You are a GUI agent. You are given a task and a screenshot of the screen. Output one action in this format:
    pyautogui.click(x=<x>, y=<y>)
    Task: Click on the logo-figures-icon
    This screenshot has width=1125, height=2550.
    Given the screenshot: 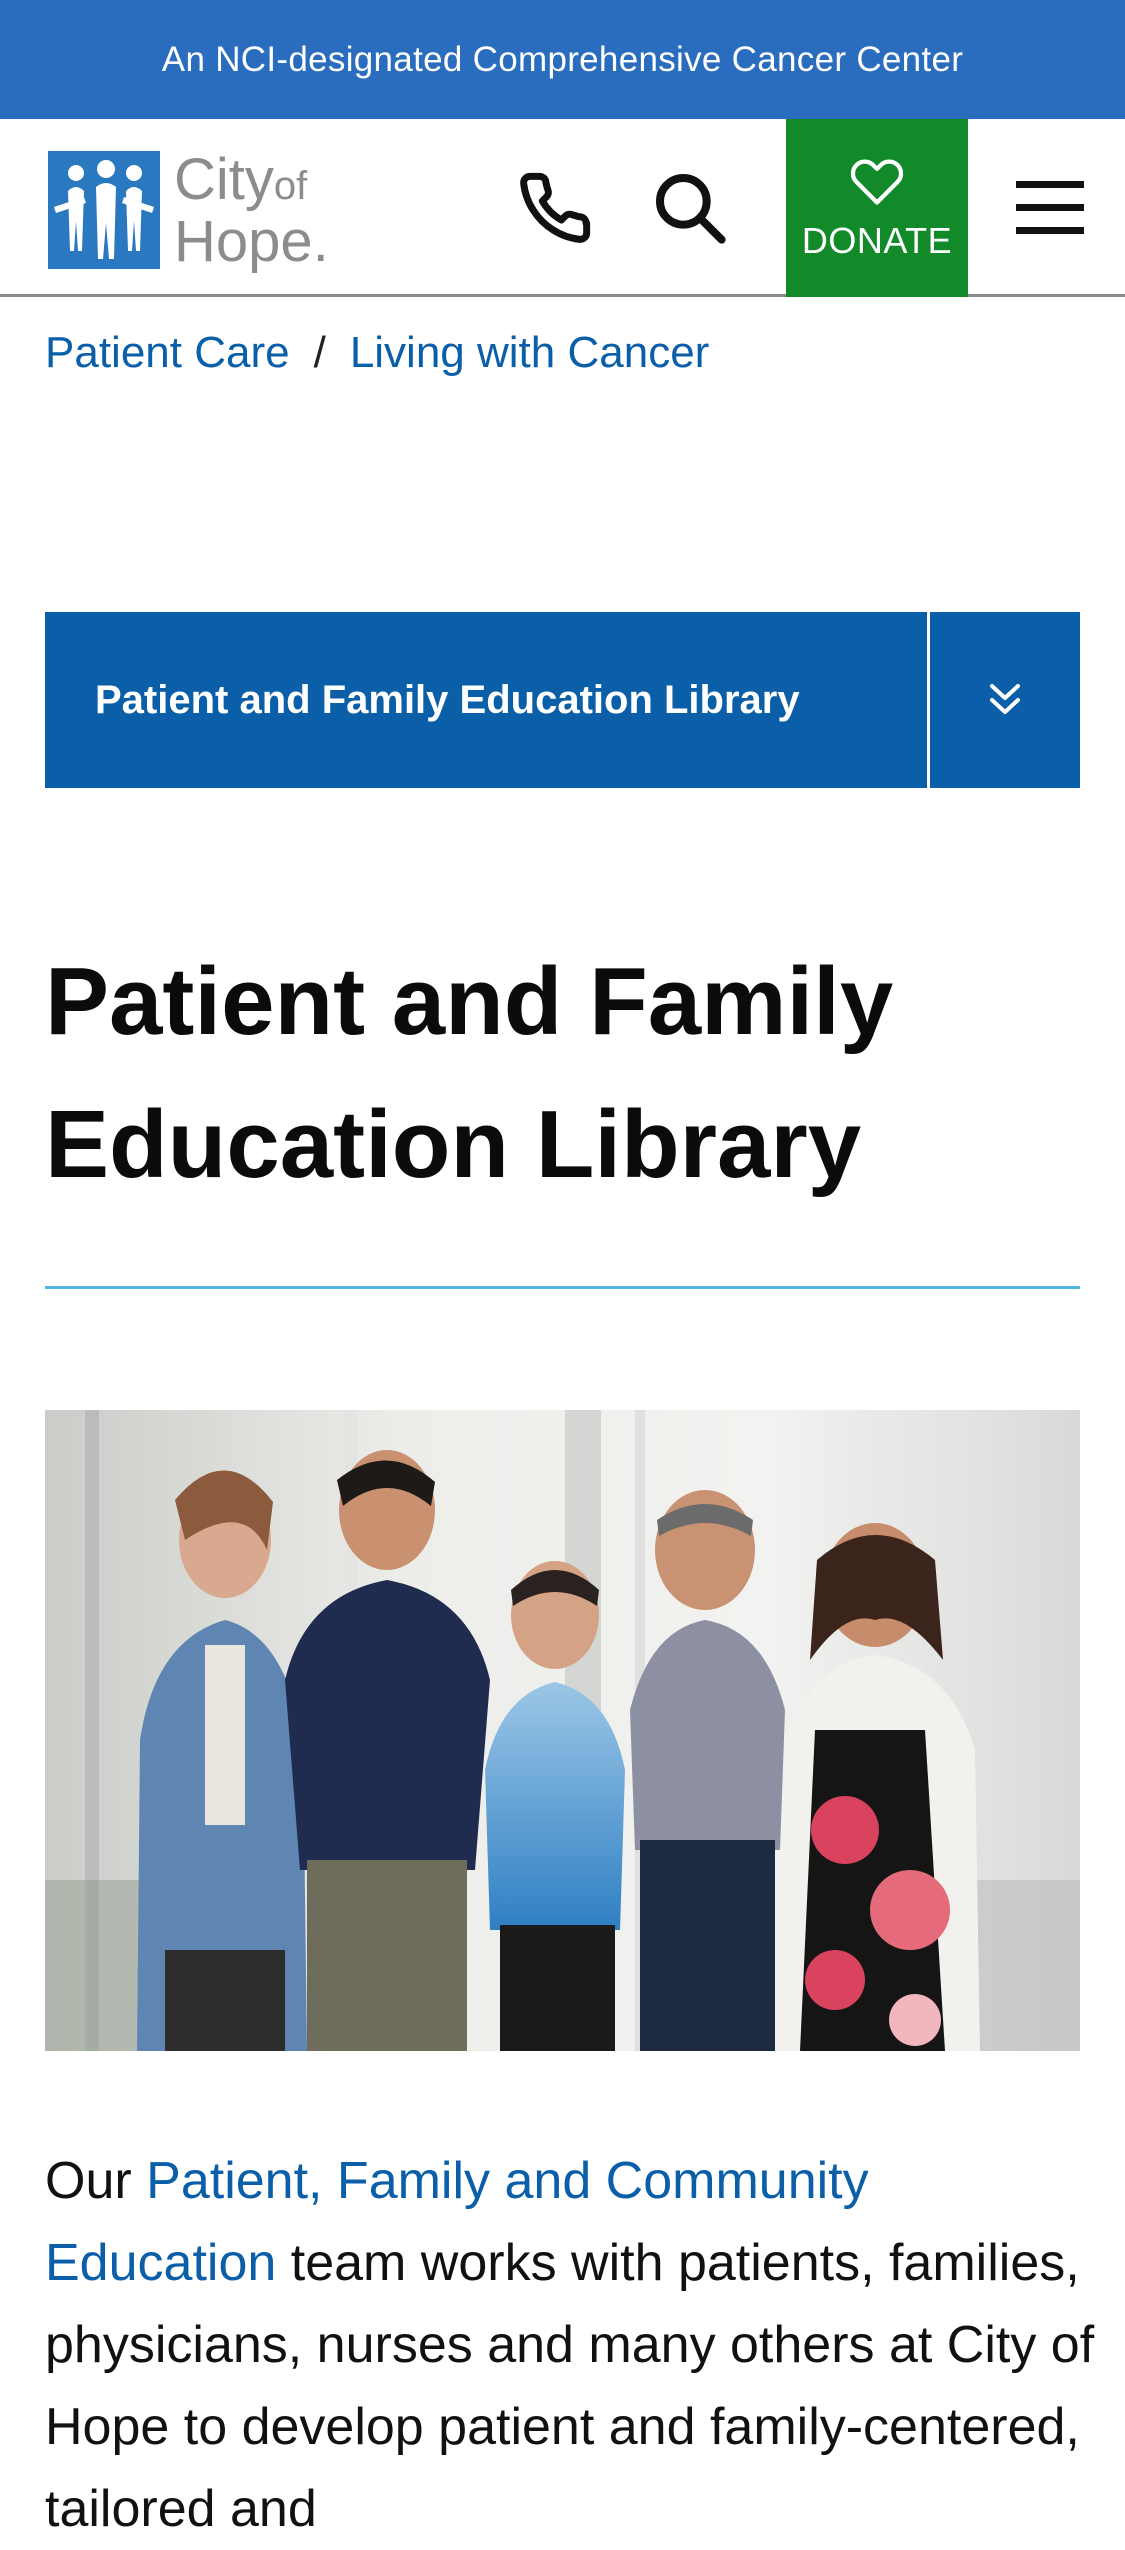 What is the action you would take?
    pyautogui.click(x=104, y=210)
    